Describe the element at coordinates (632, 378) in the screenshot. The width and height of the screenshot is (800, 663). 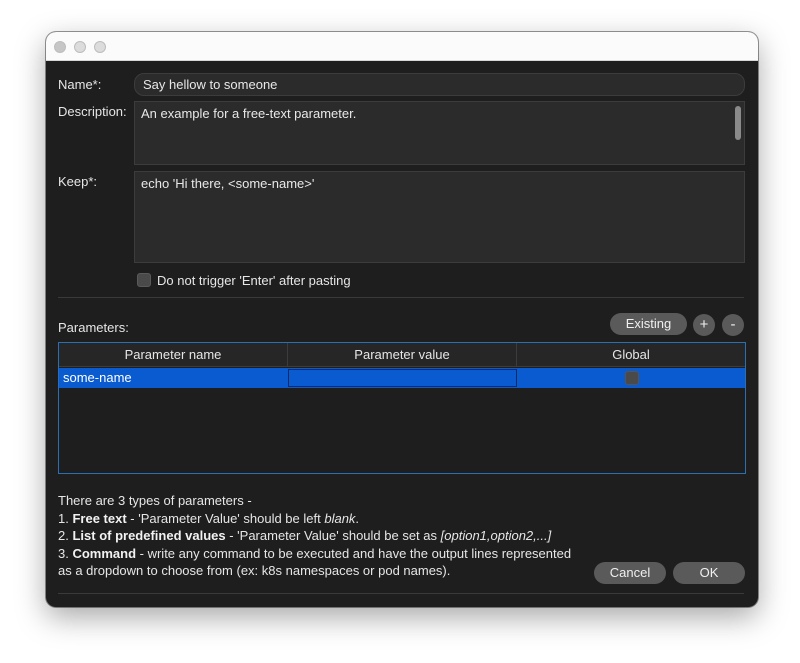
I see `global-checkbox` at that location.